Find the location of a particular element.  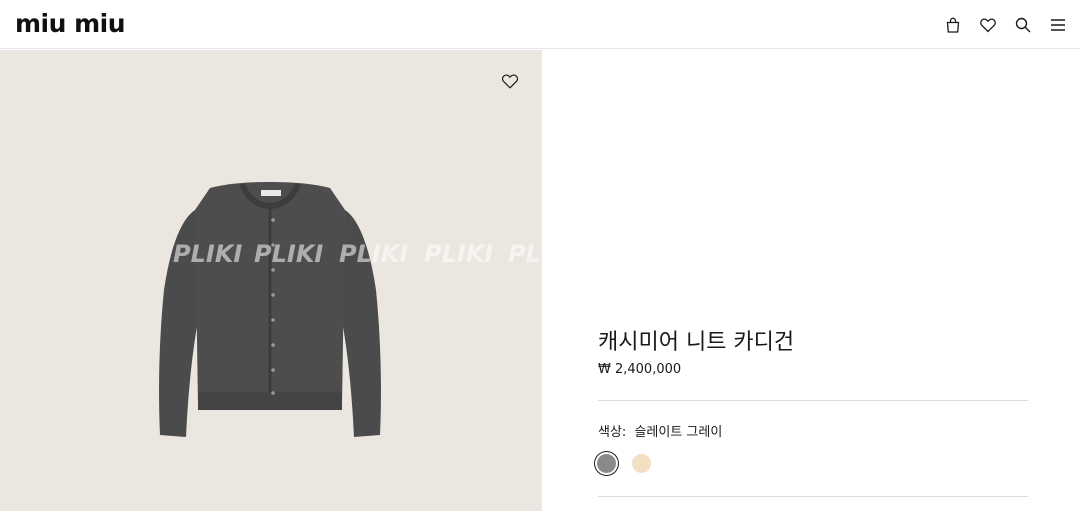

product-title: 캐시미어 니트 카디건 is located at coordinates (696, 342).